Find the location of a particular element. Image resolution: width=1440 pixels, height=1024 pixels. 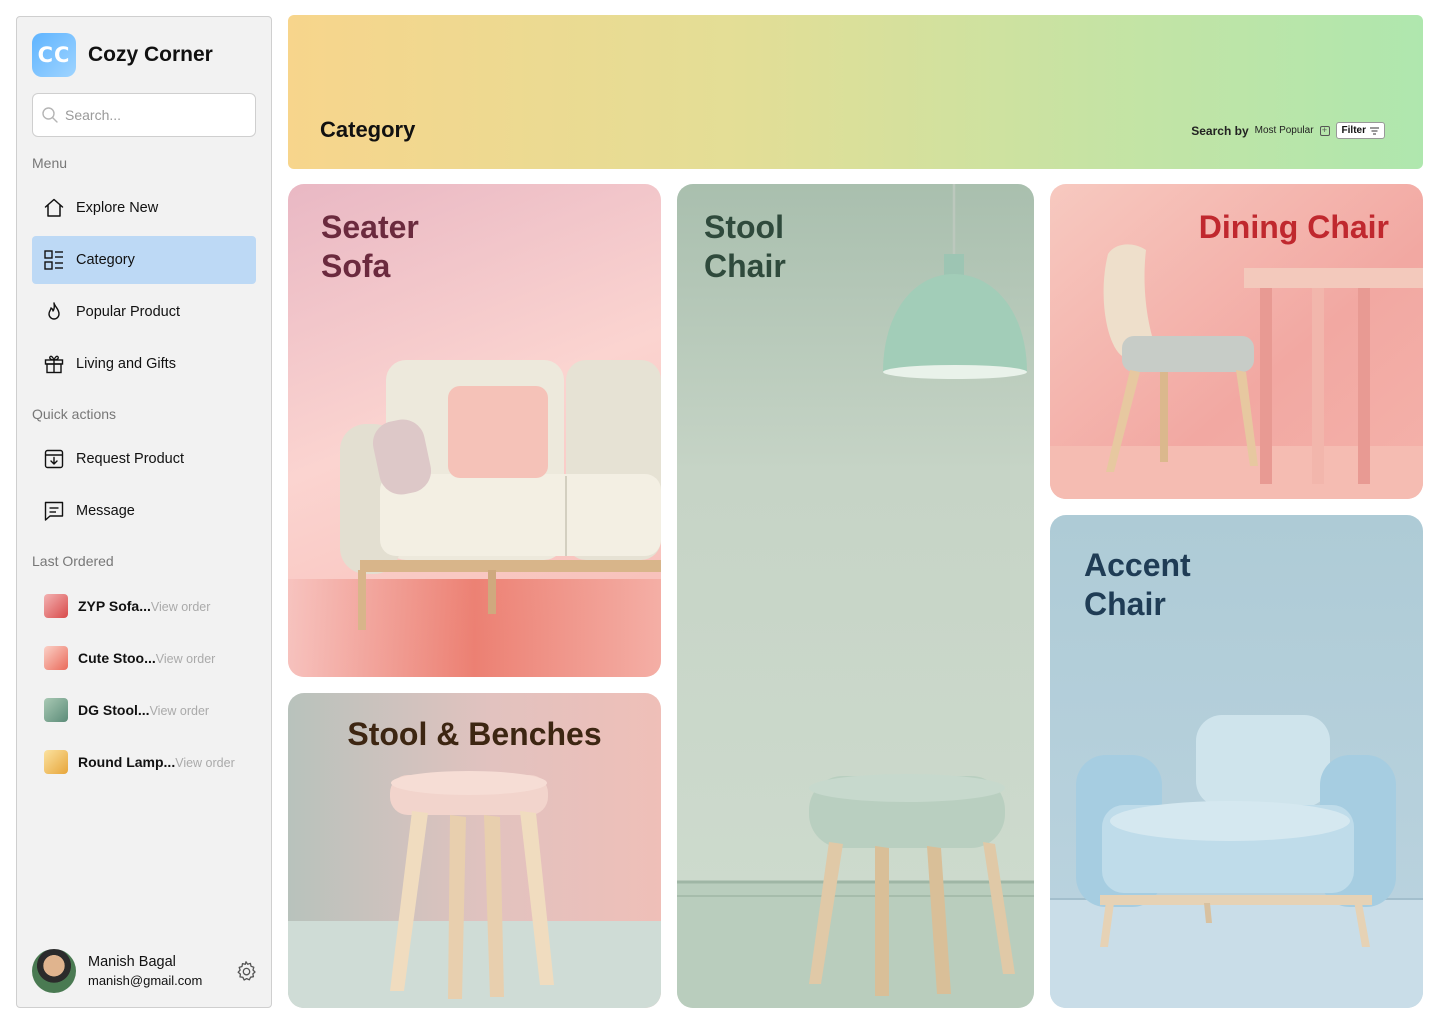

nav-message: Message is located at coordinates (144, 511).